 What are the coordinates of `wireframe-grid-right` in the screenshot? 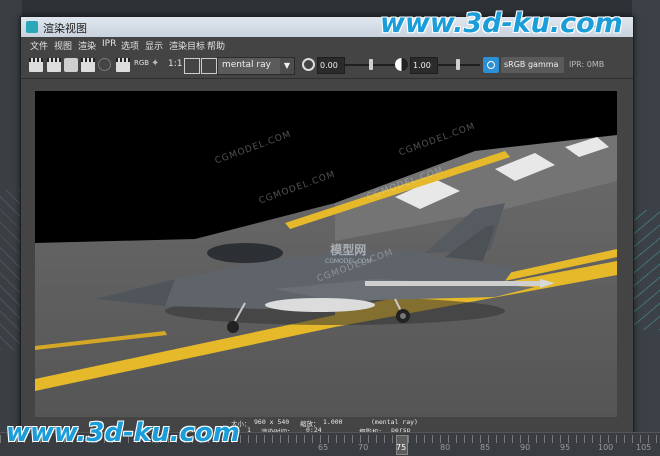 It's located at (646, 270).